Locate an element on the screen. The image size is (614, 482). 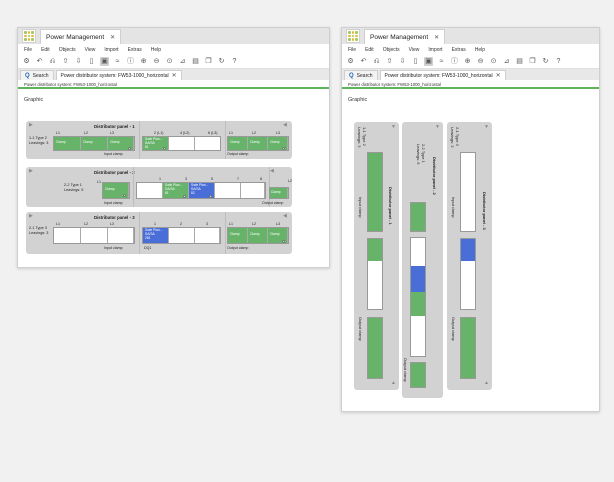
leaving-block: Swle Plan... SA/SA 281 is located at coordinates (181, 235).